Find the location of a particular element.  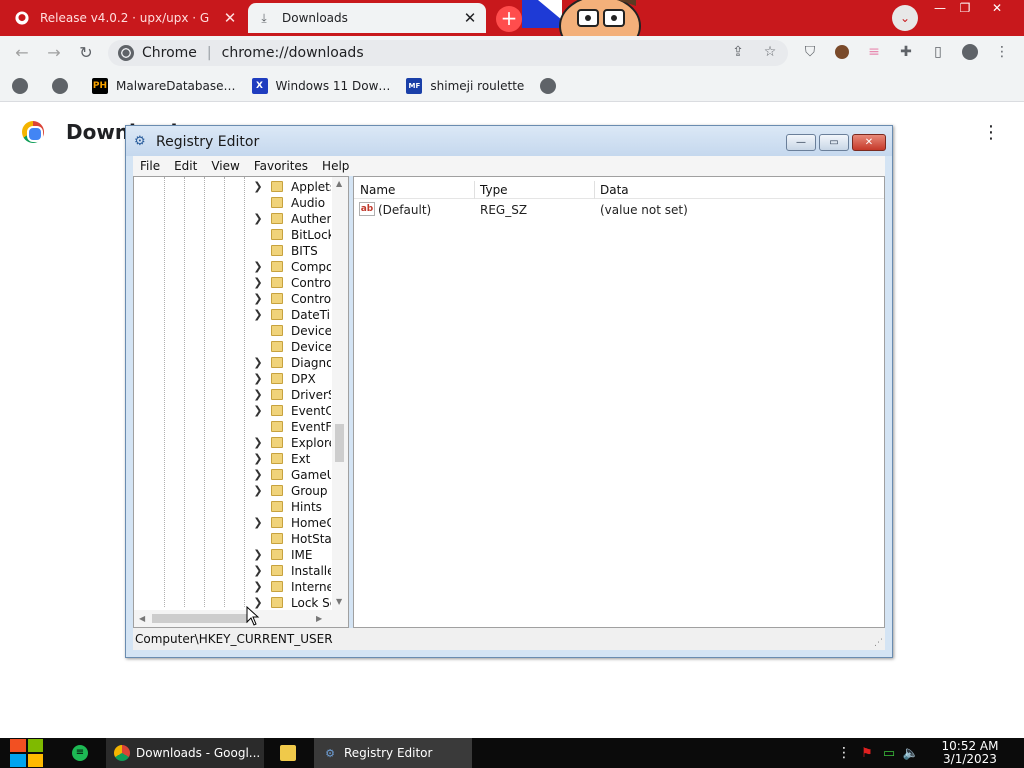

taskbar-item-explorer is located at coordinates (290, 753).